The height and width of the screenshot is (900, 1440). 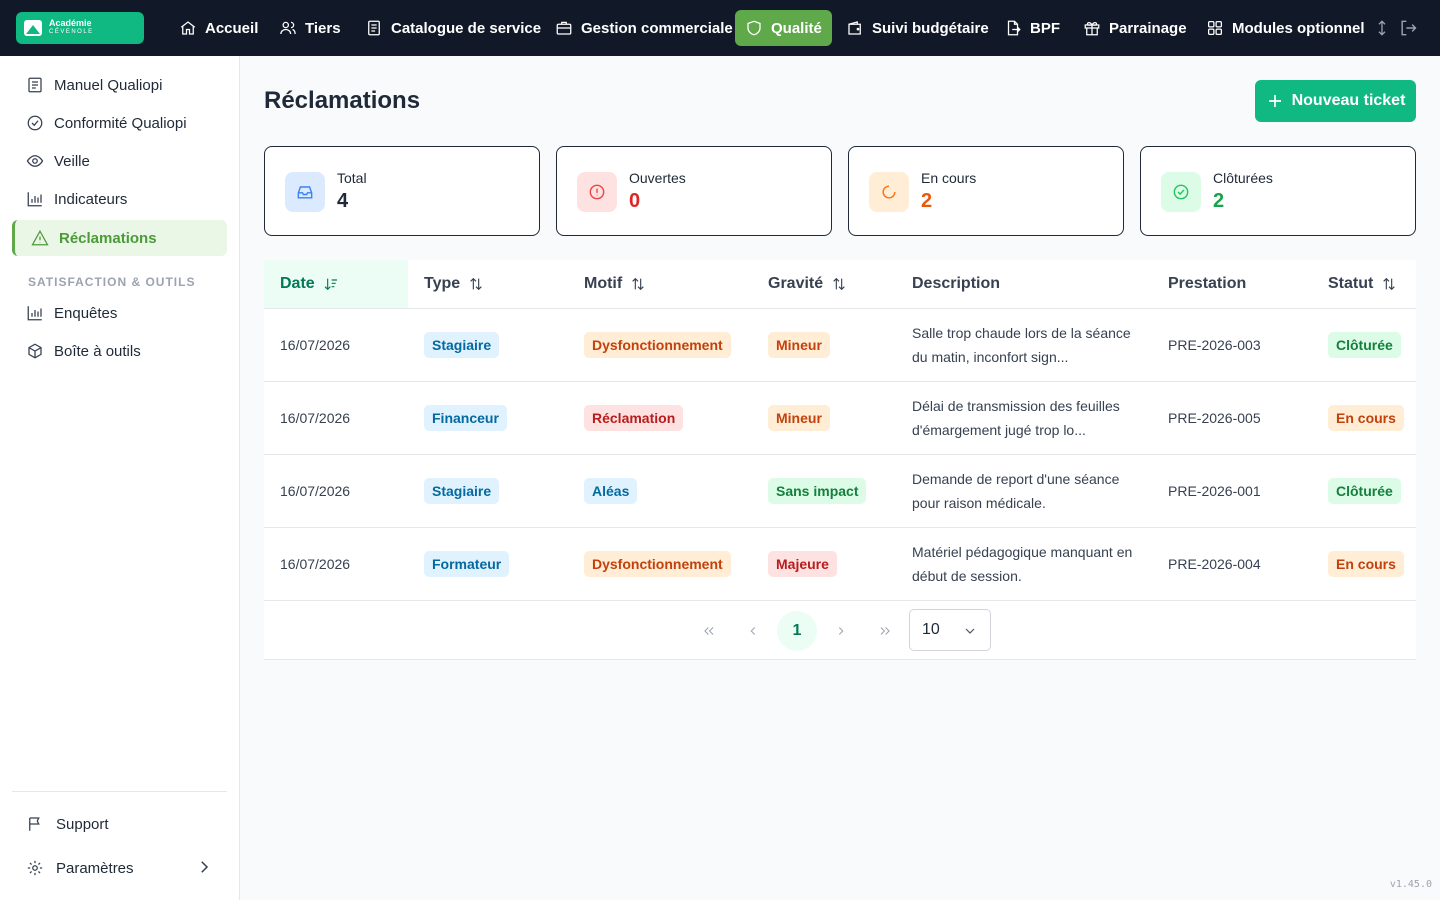 I want to click on nav-item-bpf: BPF, so click(x=1032, y=28).